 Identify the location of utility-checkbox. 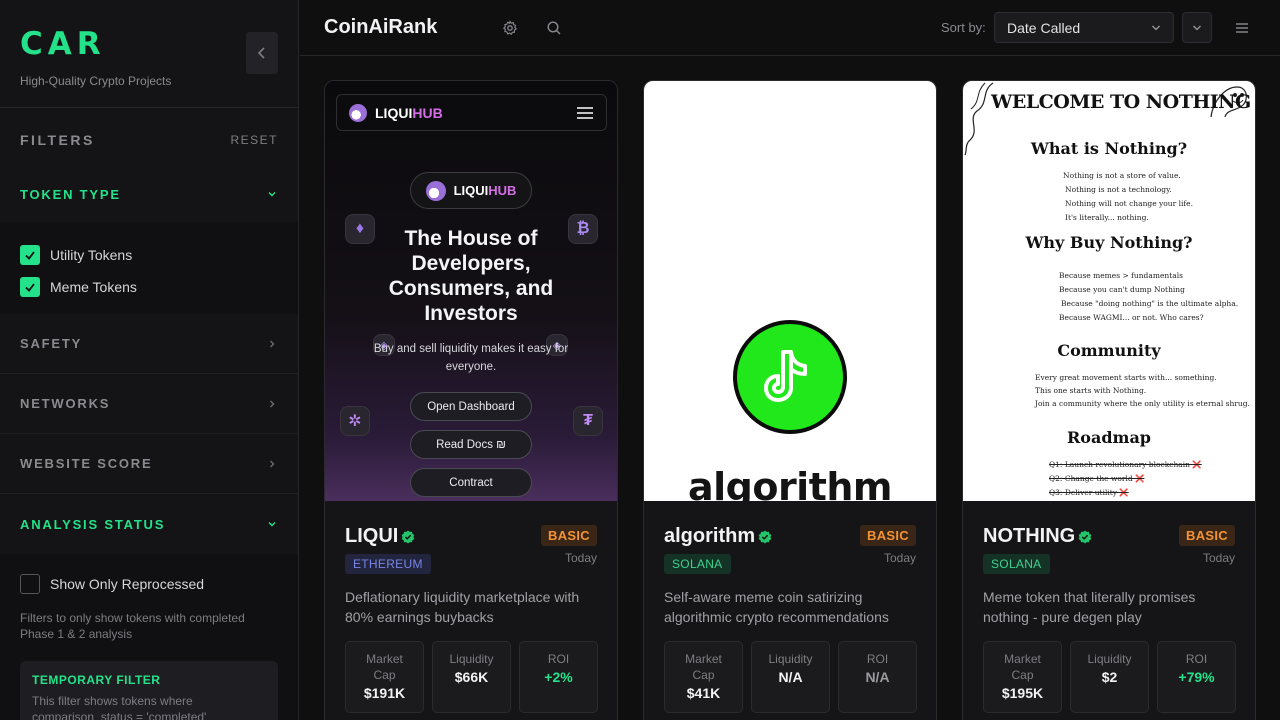
(30, 255).